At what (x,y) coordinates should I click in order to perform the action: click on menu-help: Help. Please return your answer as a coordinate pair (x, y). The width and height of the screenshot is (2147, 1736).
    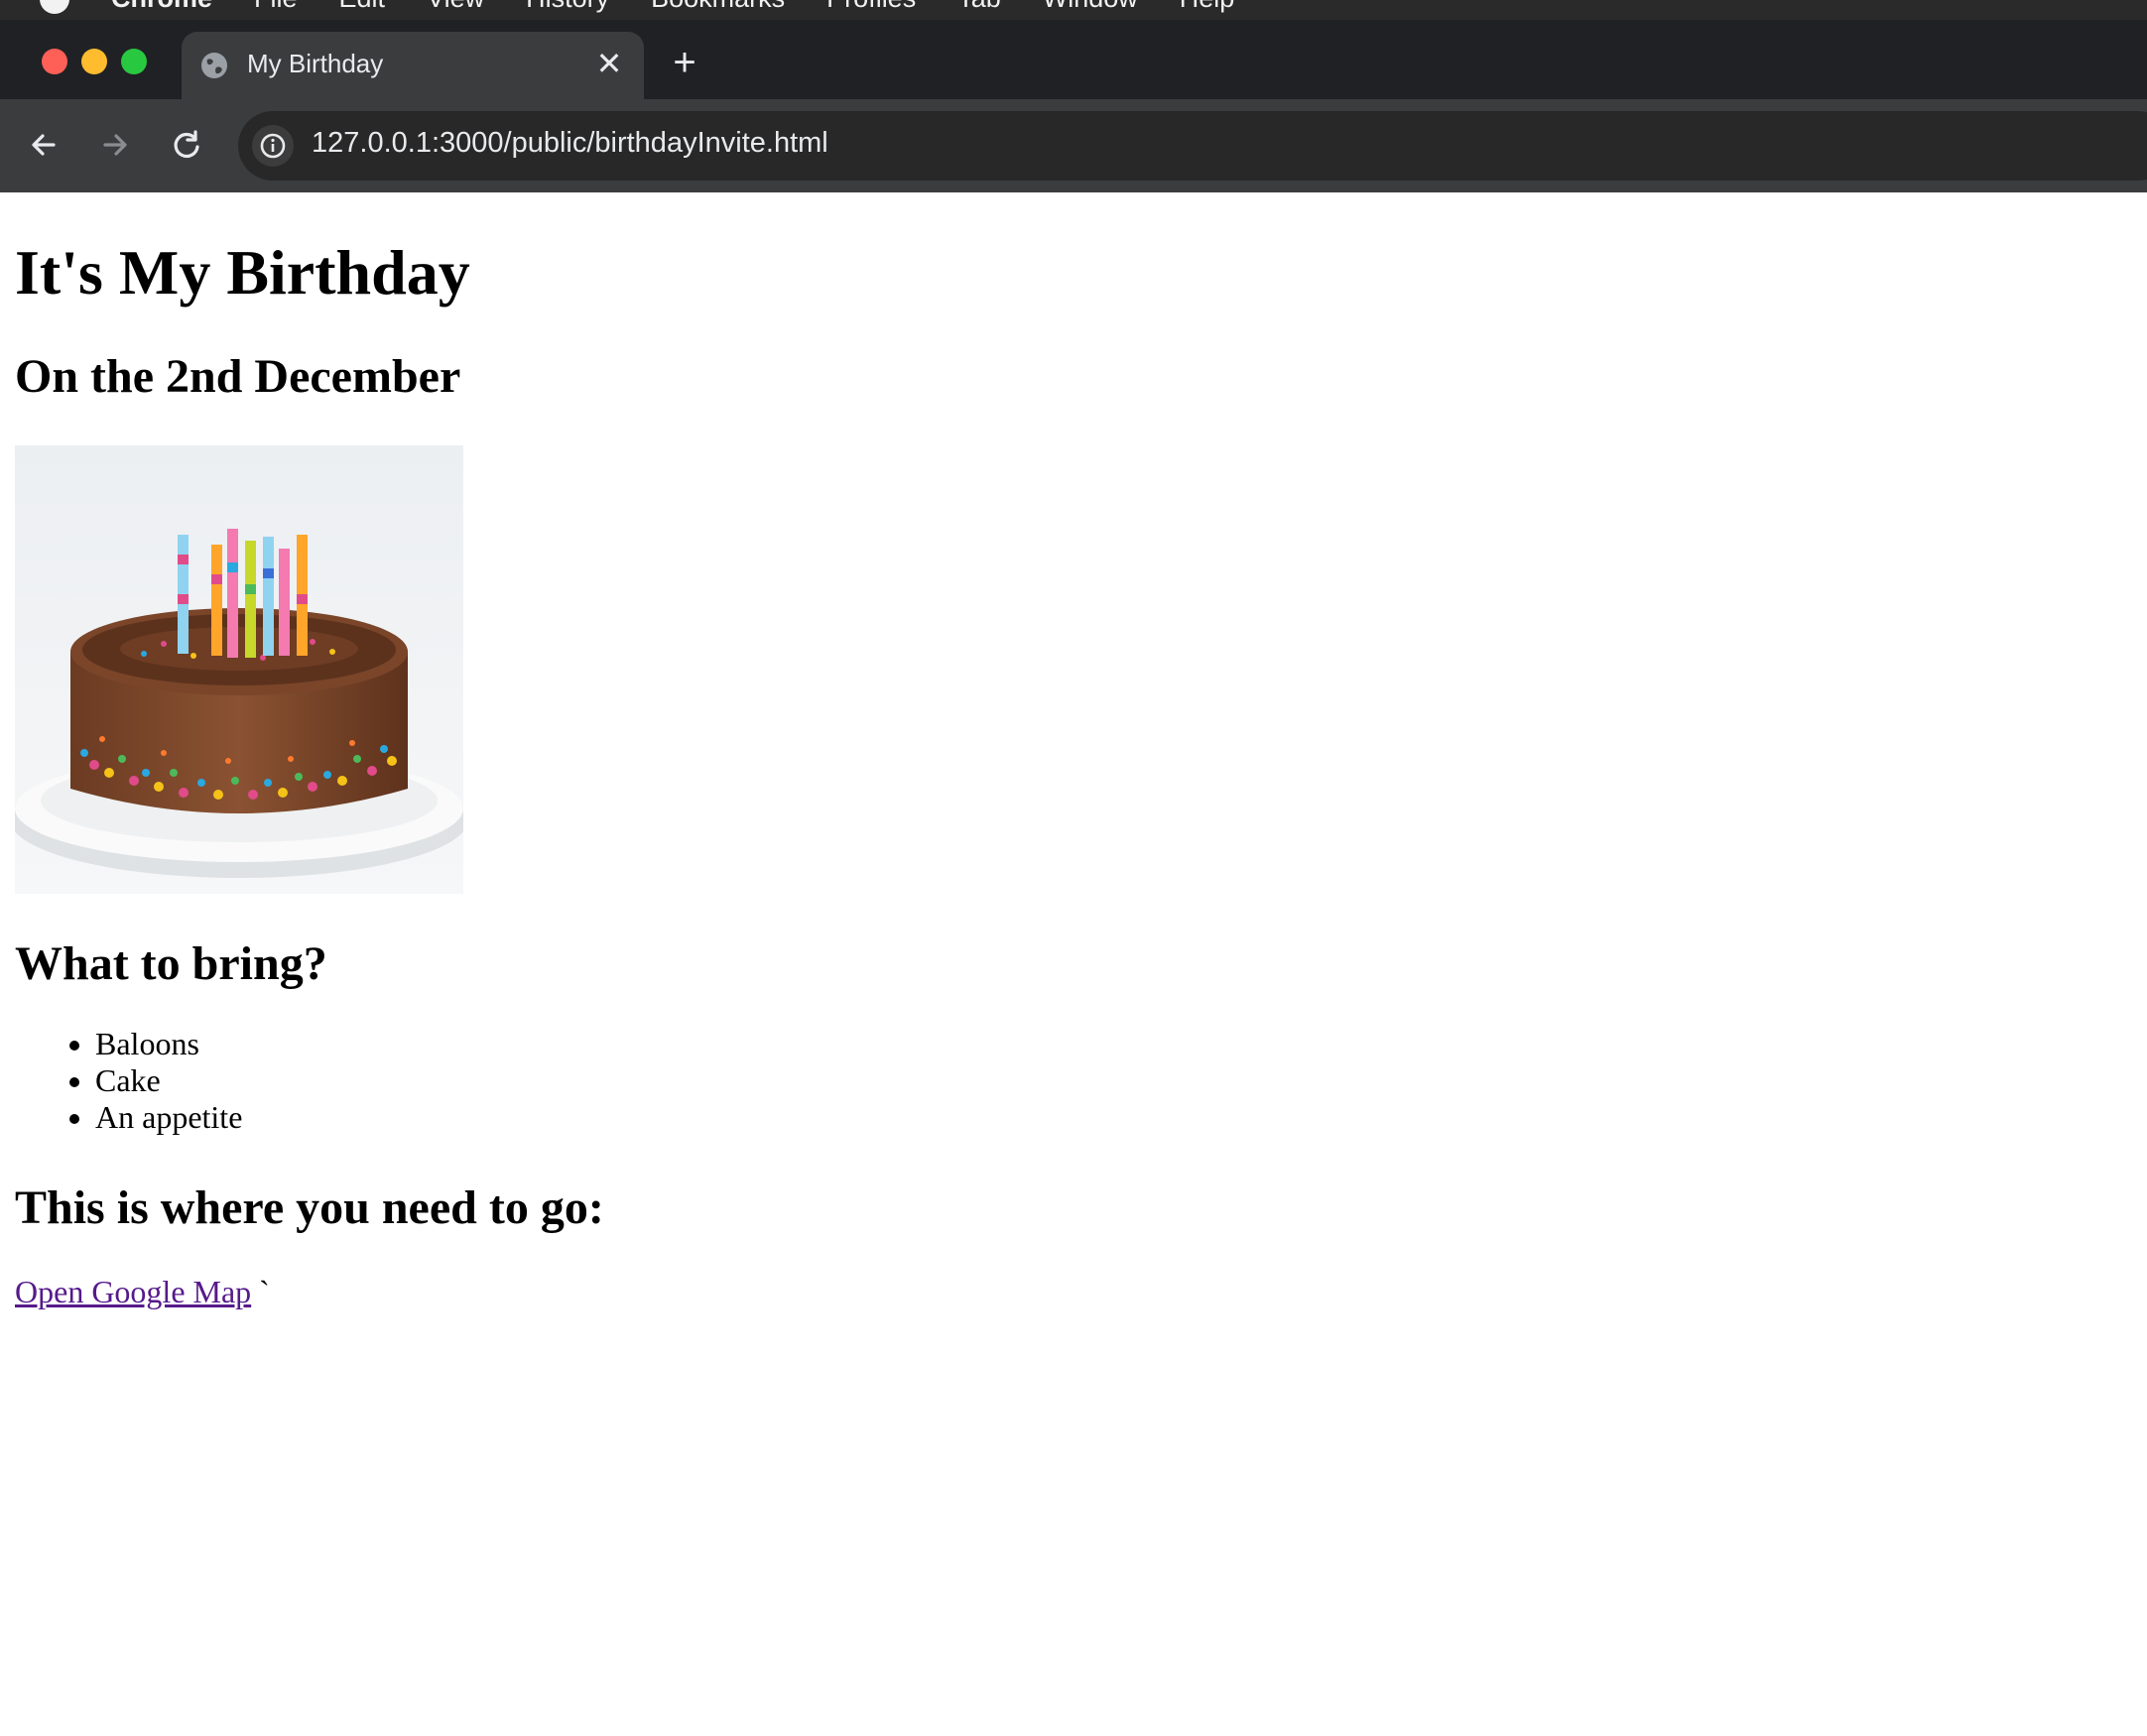
    Looking at the image, I should click on (1207, 7).